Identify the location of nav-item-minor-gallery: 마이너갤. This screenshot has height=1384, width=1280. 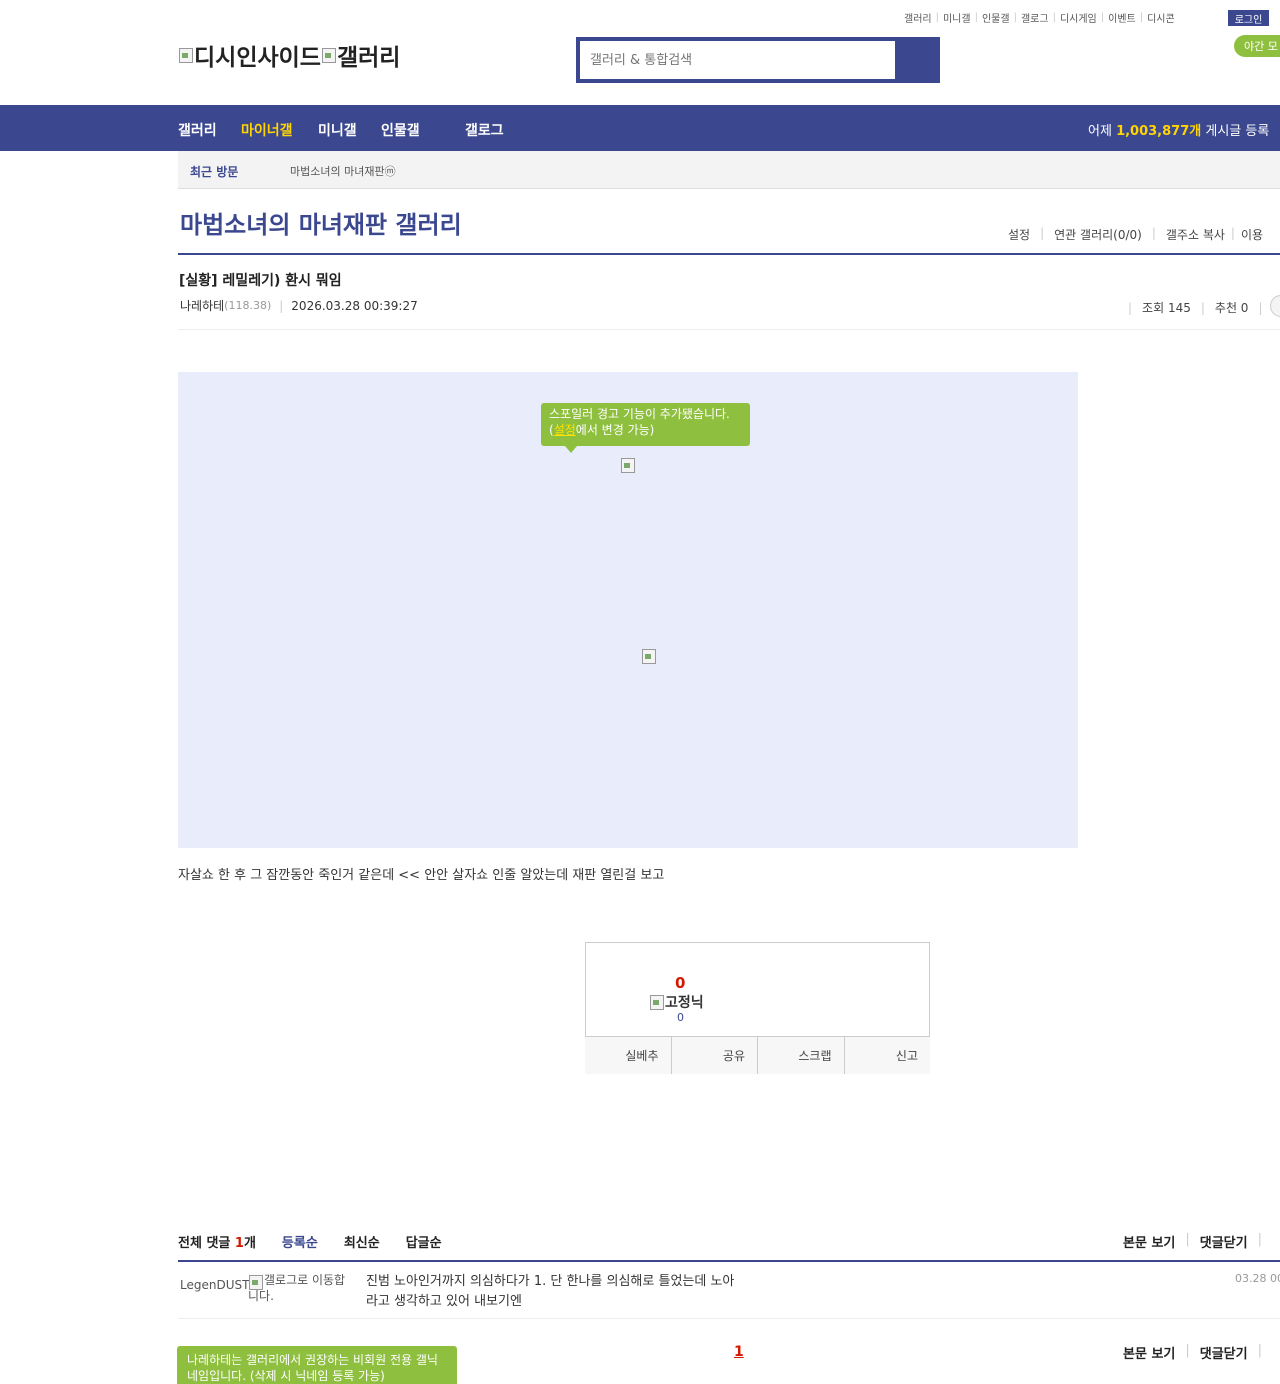
(267, 130).